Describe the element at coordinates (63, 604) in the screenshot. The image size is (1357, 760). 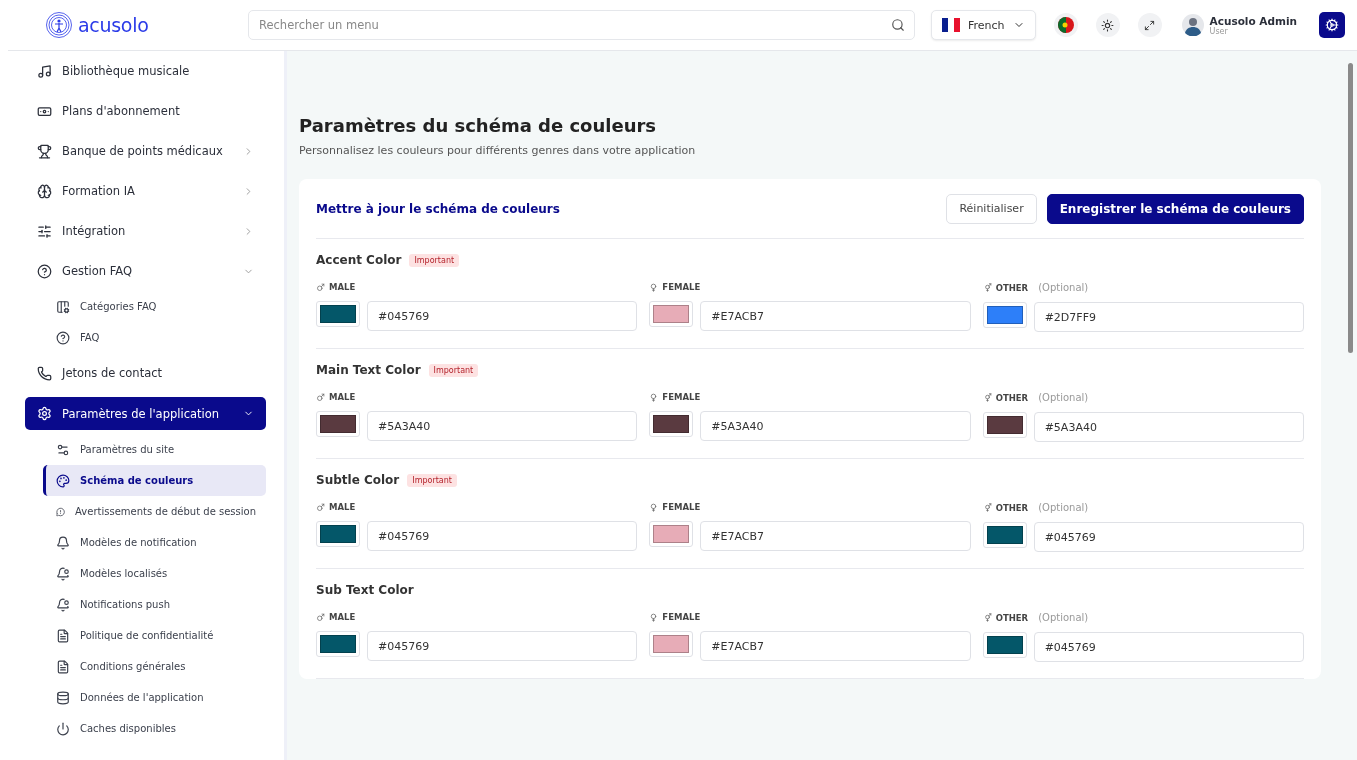
I see `bell-dot-icon` at that location.